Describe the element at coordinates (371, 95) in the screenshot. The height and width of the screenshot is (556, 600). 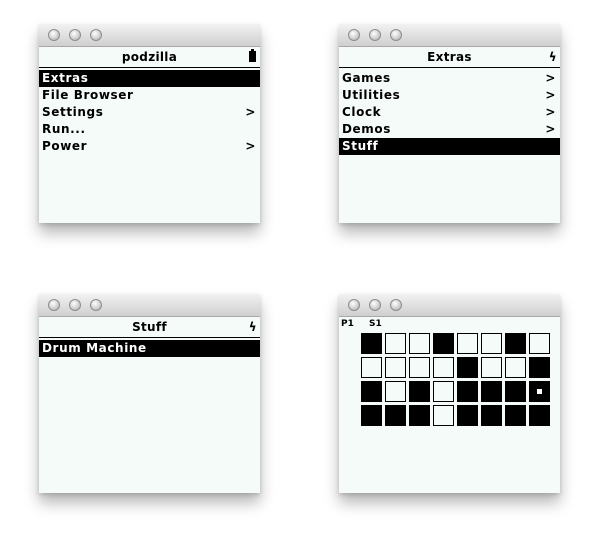
I see `menu-item-label: Utilities` at that location.